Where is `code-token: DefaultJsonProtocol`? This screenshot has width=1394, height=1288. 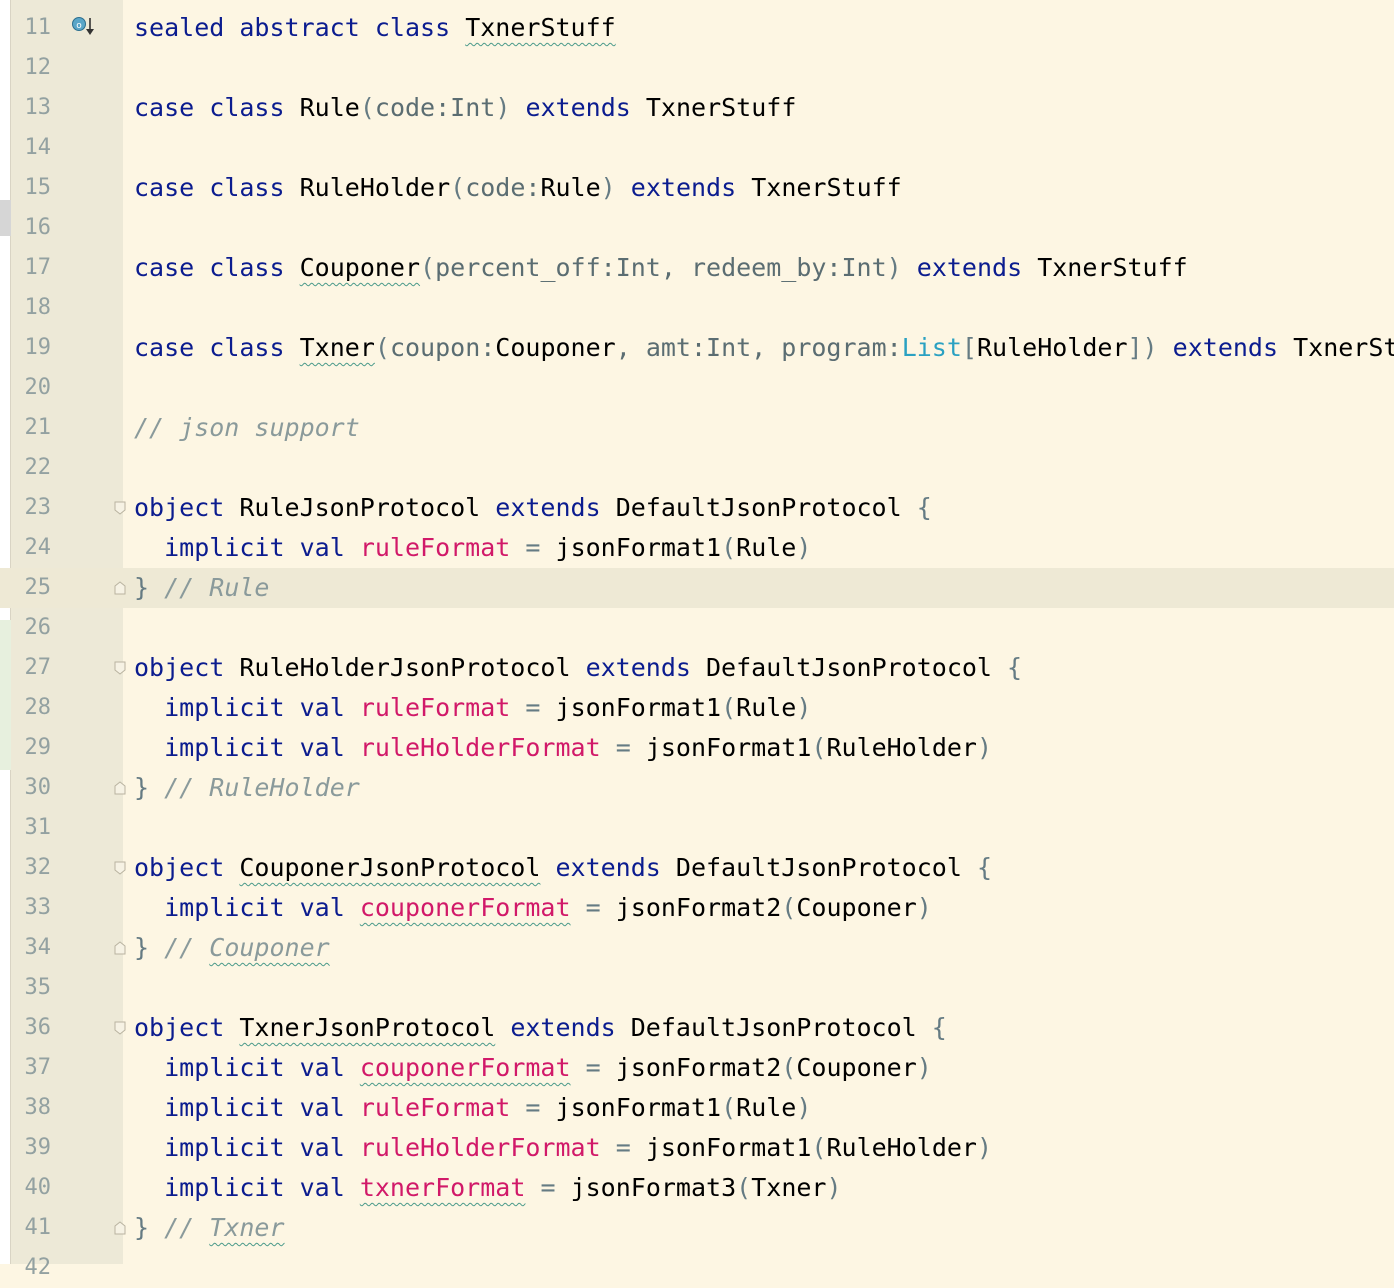 code-token: DefaultJsonProtocol is located at coordinates (818, 867).